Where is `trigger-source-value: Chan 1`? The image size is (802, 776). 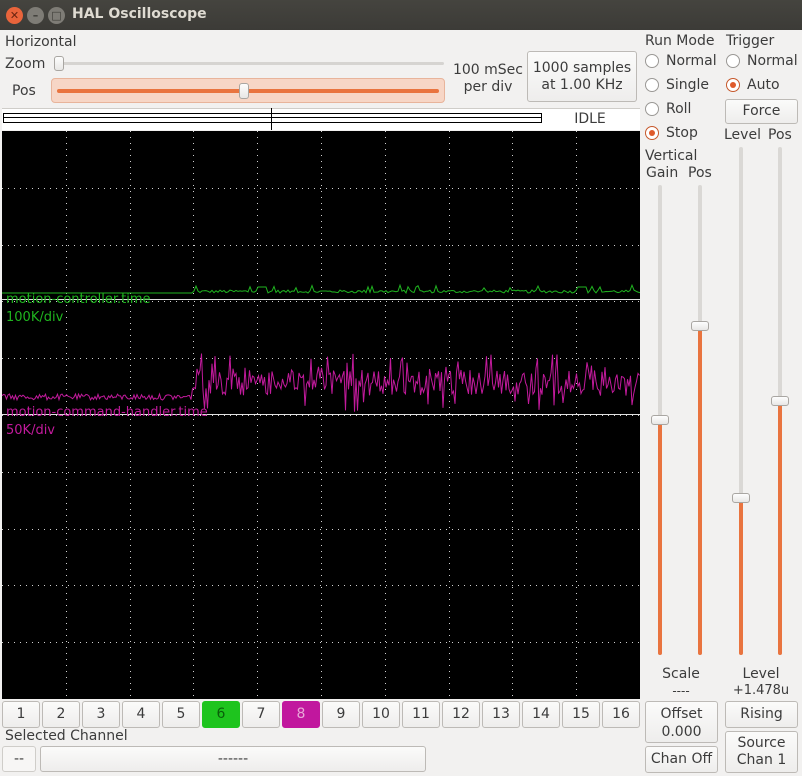 trigger-source-value: Chan 1 is located at coordinates (761, 760).